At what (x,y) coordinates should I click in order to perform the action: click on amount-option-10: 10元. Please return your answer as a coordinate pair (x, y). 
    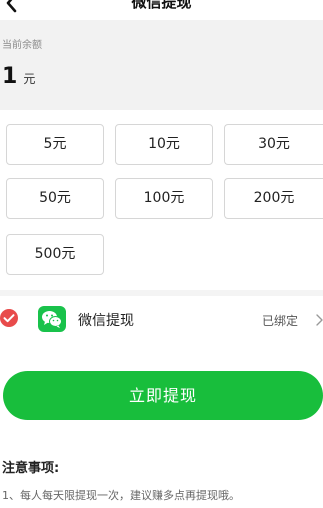
    Looking at the image, I should click on (164, 144).